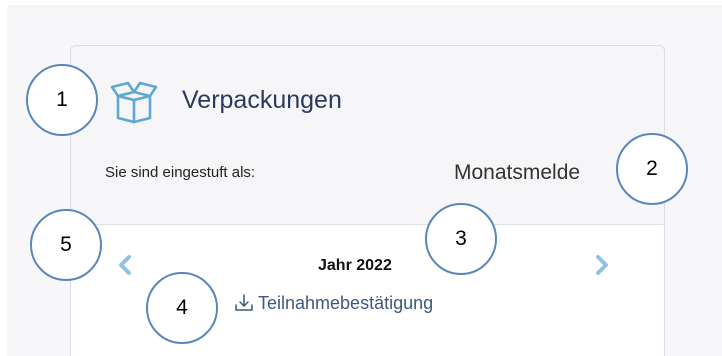 This screenshot has height=356, width=722. Describe the element at coordinates (517, 172) in the screenshot. I see `classification-value: Monatsmelde` at that location.